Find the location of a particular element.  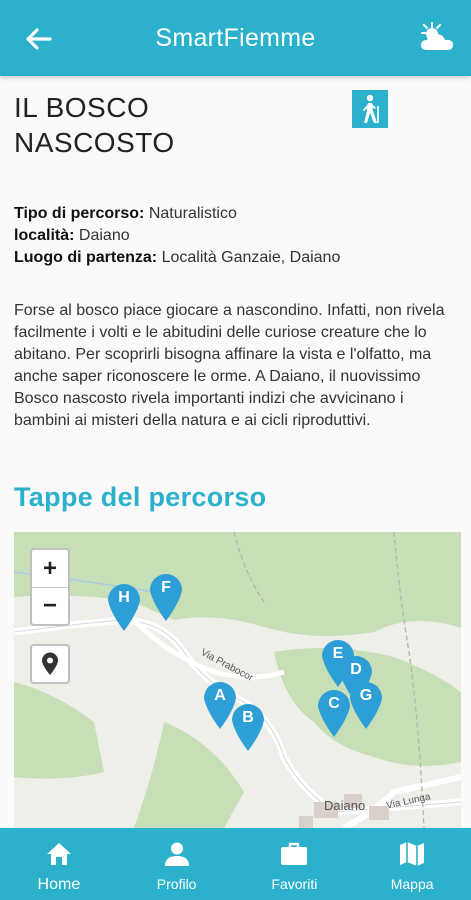

briefcase-icon is located at coordinates (294, 853).